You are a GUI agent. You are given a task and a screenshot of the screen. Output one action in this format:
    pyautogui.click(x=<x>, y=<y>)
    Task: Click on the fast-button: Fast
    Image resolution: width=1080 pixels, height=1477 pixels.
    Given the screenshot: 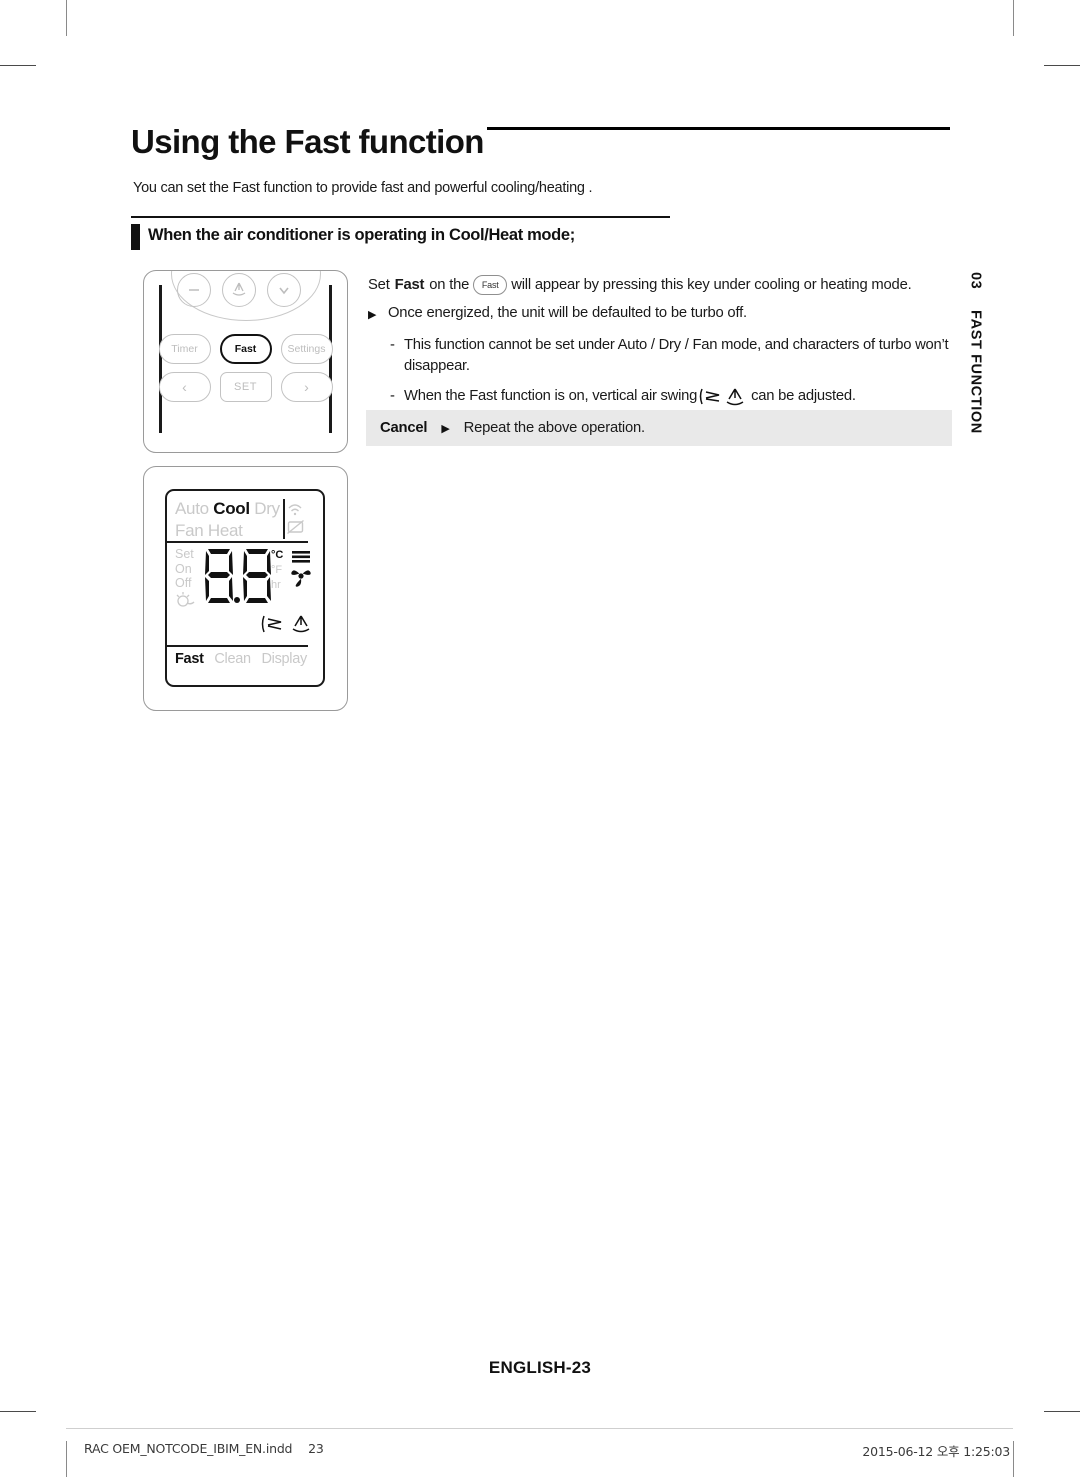 What is the action you would take?
    pyautogui.click(x=245, y=349)
    